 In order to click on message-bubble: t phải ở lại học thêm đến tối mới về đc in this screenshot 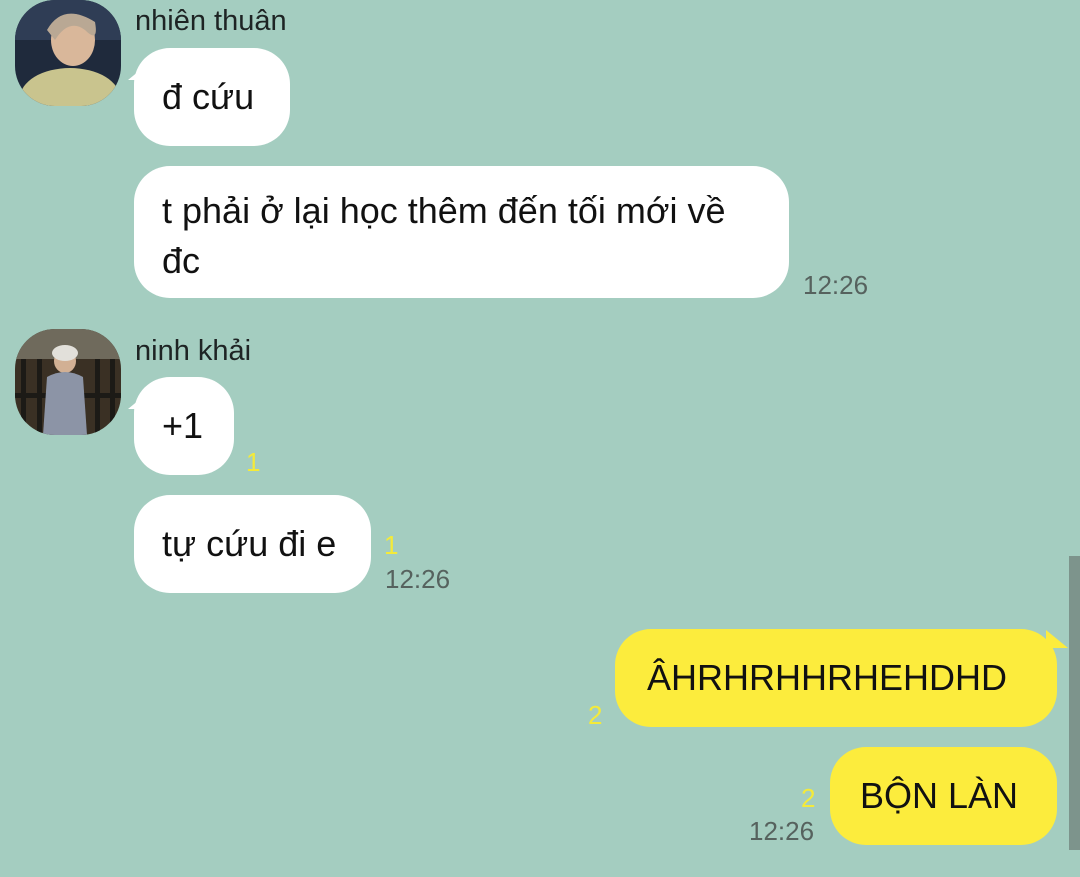, I will do `click(461, 232)`.